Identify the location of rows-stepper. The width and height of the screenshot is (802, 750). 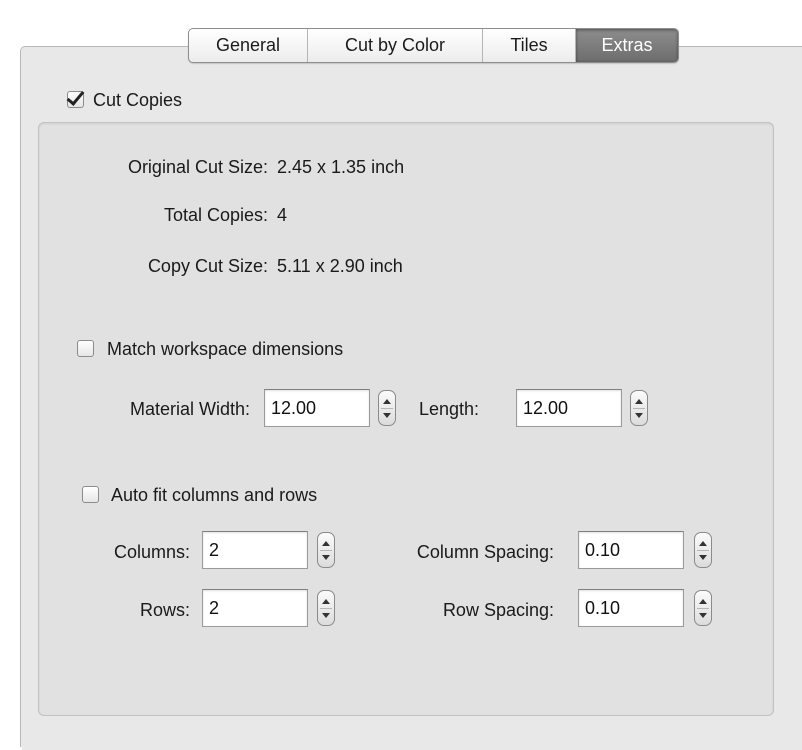
(326, 608).